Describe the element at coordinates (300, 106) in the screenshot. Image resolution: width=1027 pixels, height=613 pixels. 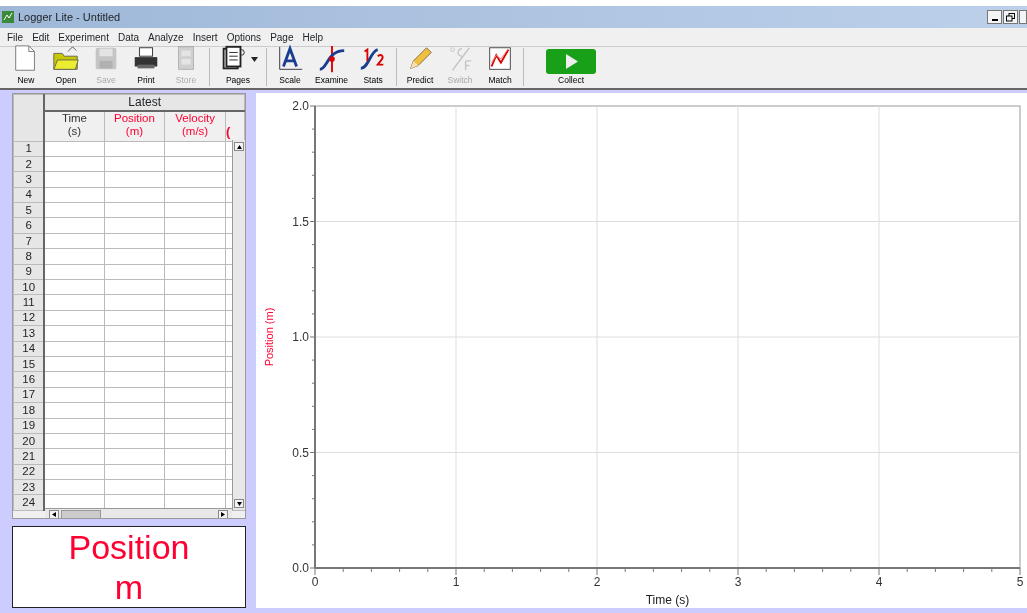
I see `y-tick-label: 2.0` at that location.